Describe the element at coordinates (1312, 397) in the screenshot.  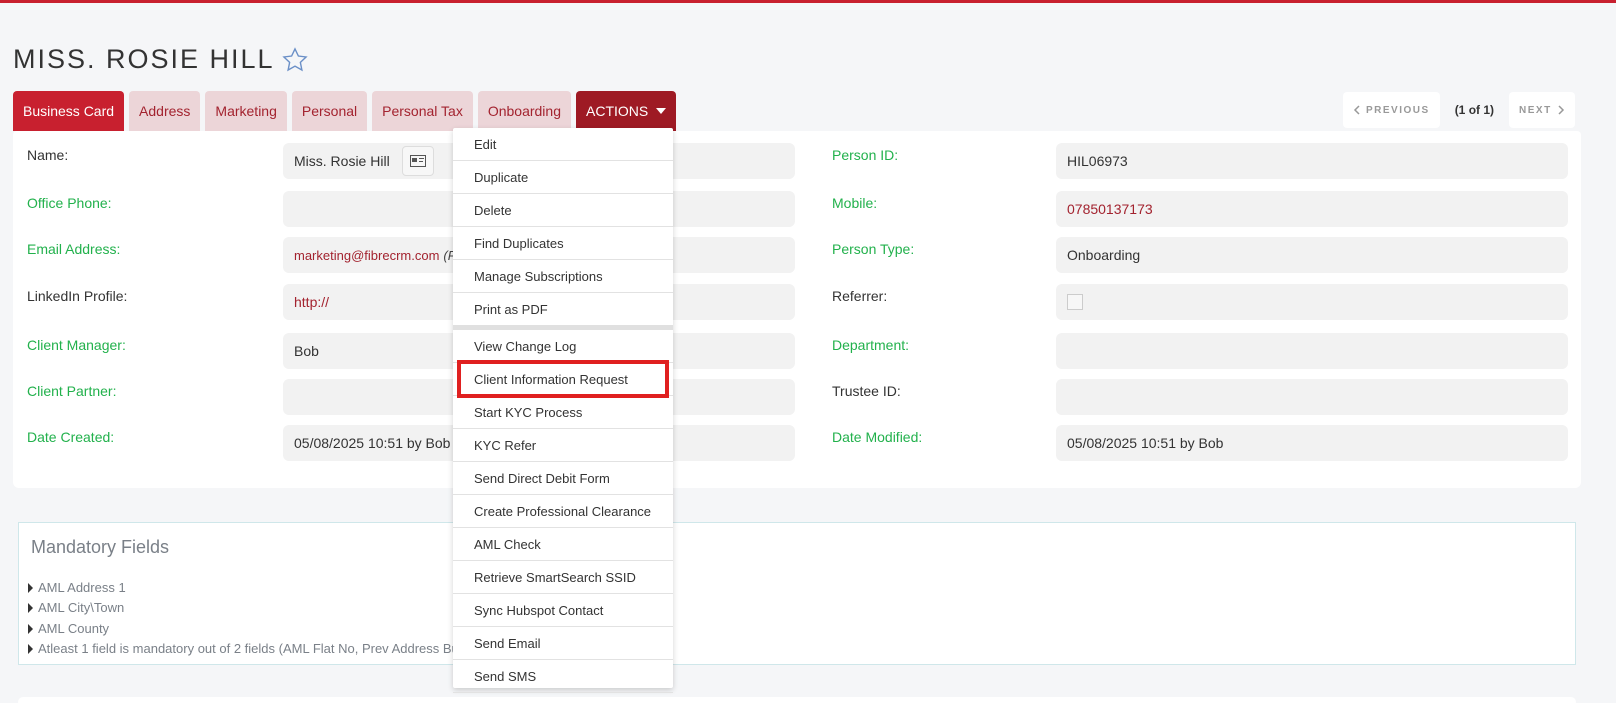
I see `trustee-id-field` at that location.